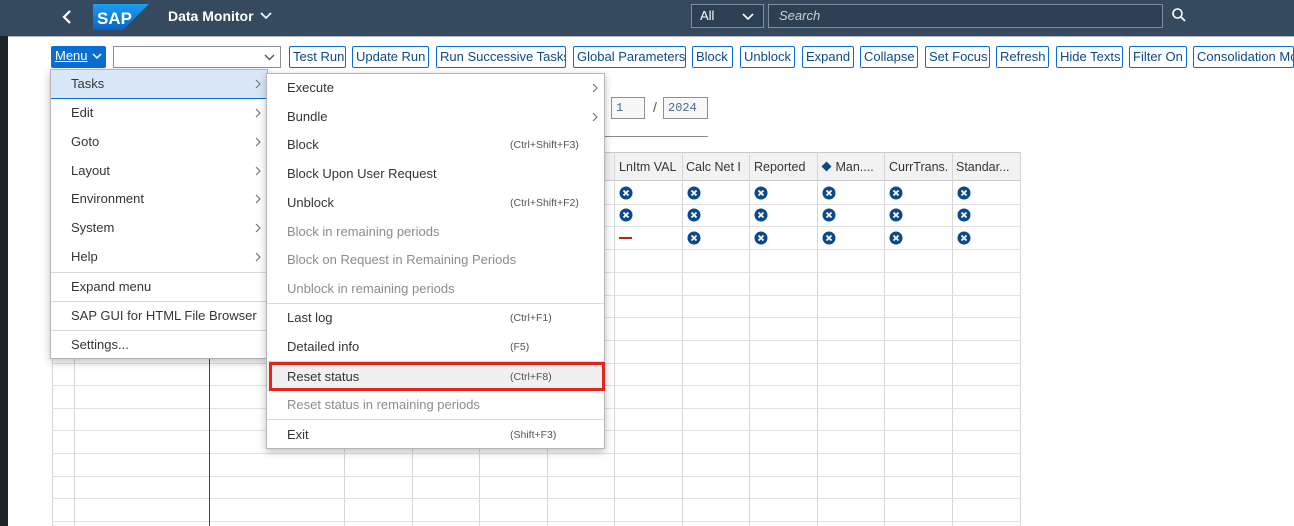 The height and width of the screenshot is (526, 1294). I want to click on not-relevant-status-icon, so click(625, 238).